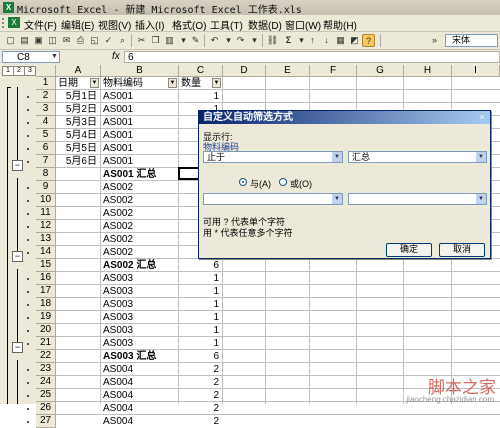 Image resolution: width=500 pixels, height=428 pixels. Describe the element at coordinates (149, 24) in the screenshot. I see `menu-insert: 插入(I)` at that location.